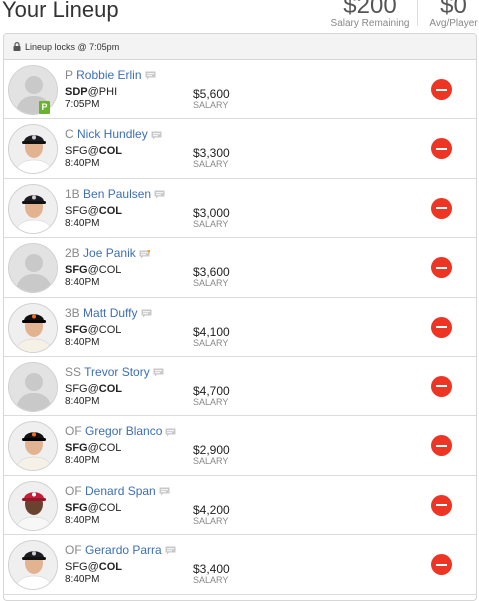  I want to click on team-abbr: SDP, so click(76, 92).